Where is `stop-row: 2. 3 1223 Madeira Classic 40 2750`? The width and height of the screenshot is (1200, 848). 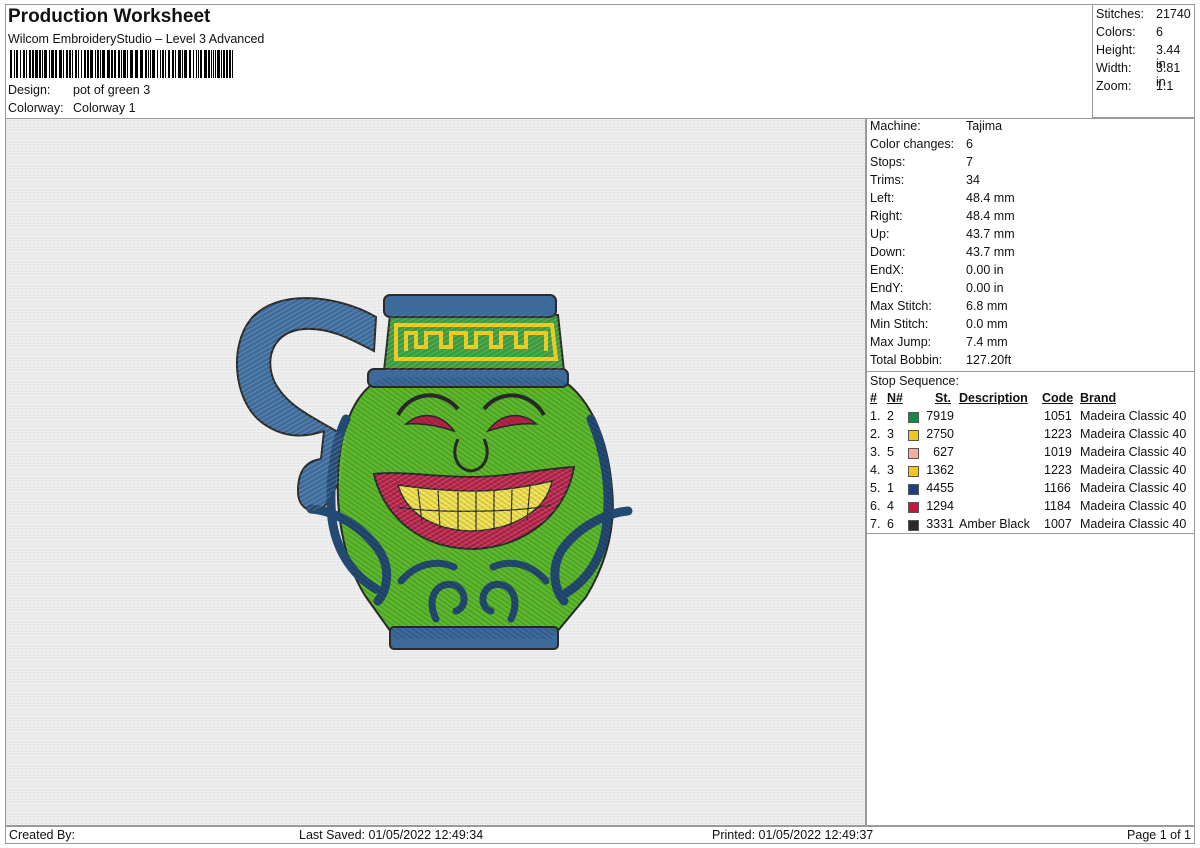
stop-row: 2. 3 1223 Madeira Classic 40 2750 is located at coordinates (1030, 436).